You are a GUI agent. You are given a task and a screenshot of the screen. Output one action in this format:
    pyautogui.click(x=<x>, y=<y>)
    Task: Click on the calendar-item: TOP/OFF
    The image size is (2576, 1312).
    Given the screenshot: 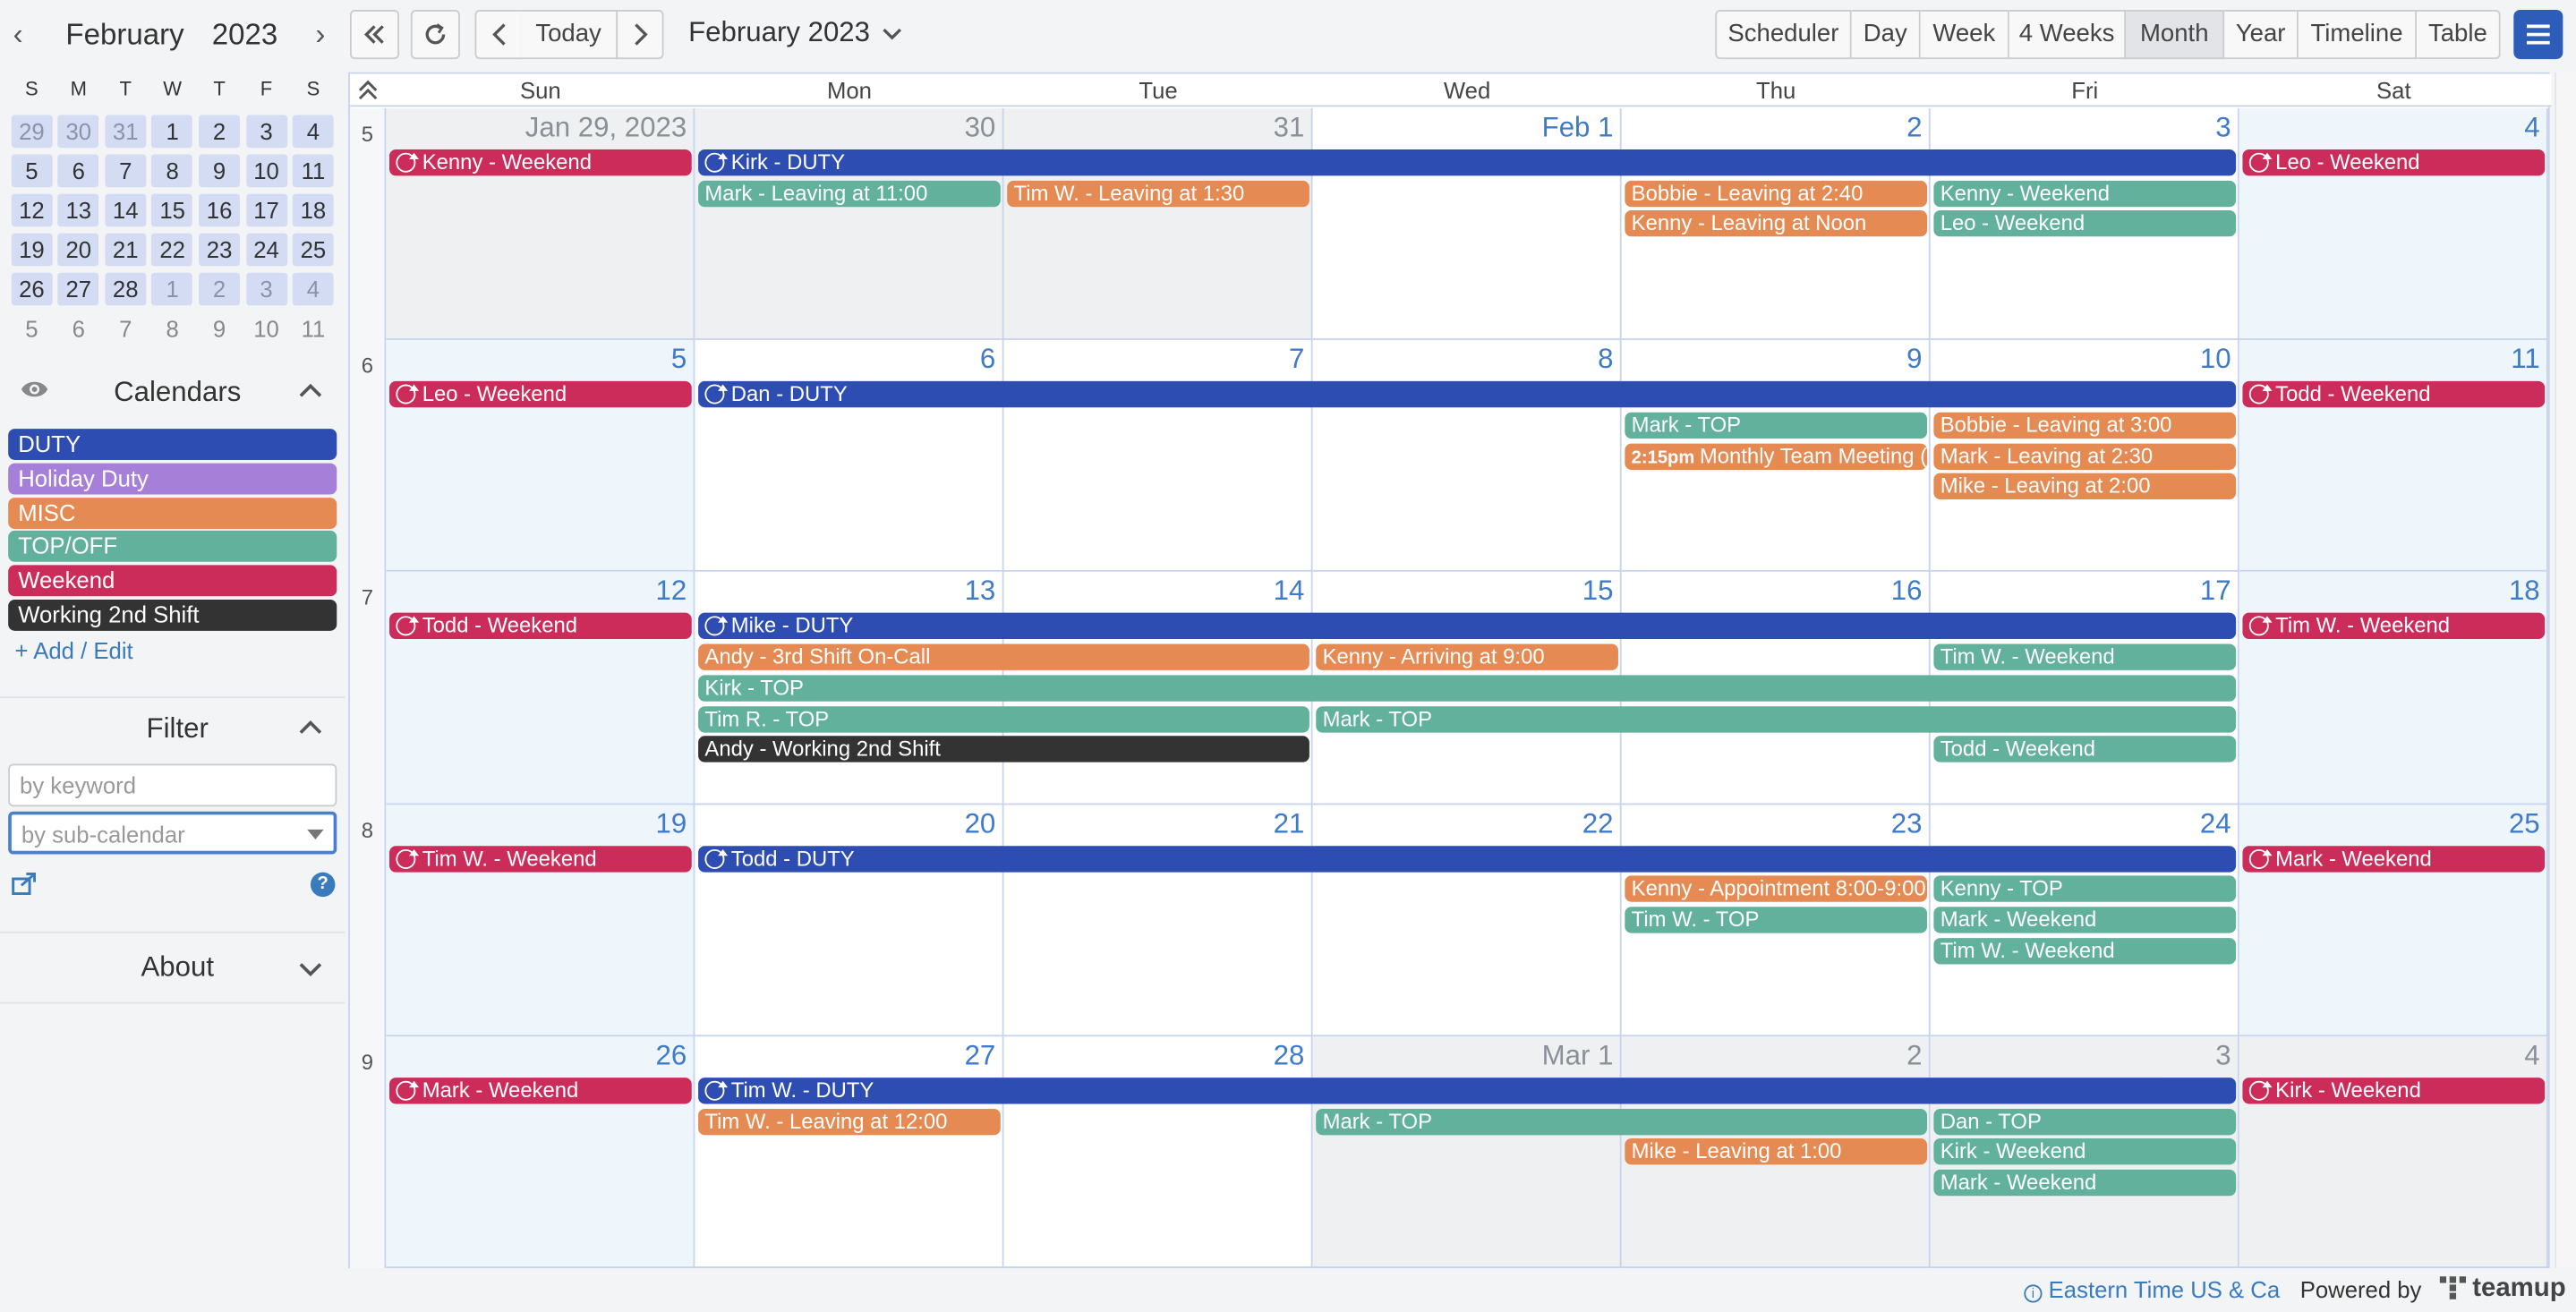 What is the action you would take?
    pyautogui.click(x=172, y=547)
    